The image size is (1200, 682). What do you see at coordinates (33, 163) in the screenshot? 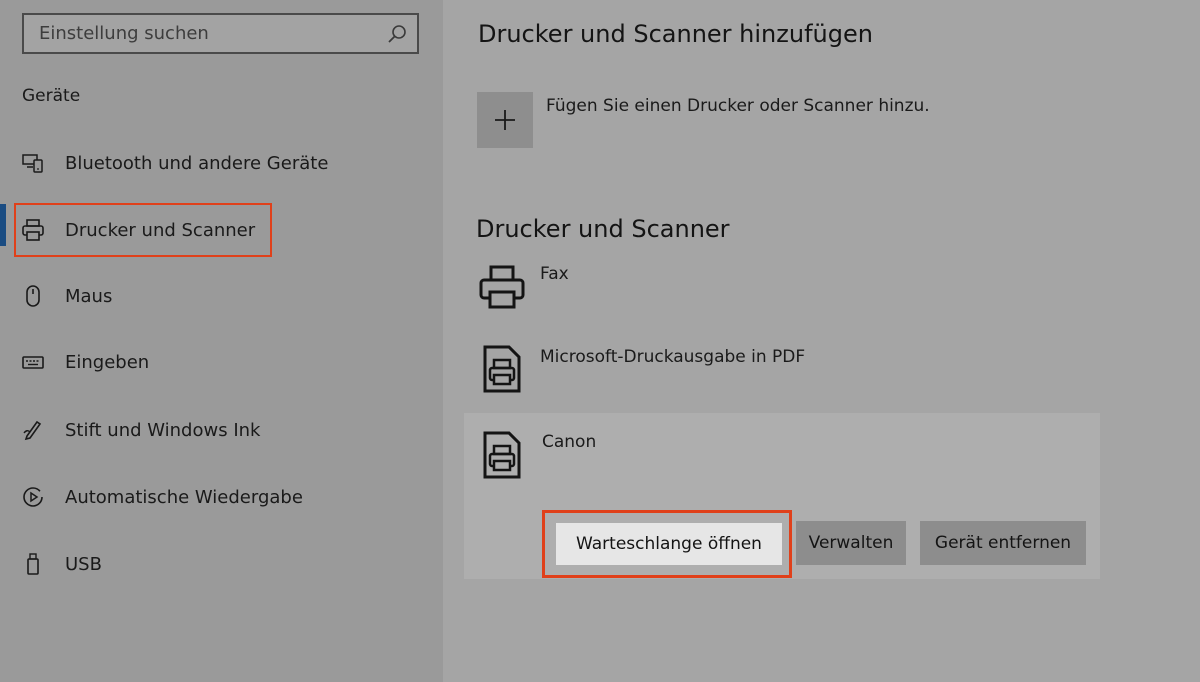
I see `bluetooth-devices-icon` at bounding box center [33, 163].